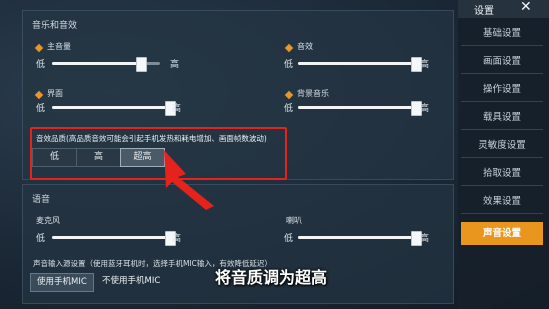  What do you see at coordinates (98, 157) in the screenshot?
I see `quality-option-high: 高` at bounding box center [98, 157].